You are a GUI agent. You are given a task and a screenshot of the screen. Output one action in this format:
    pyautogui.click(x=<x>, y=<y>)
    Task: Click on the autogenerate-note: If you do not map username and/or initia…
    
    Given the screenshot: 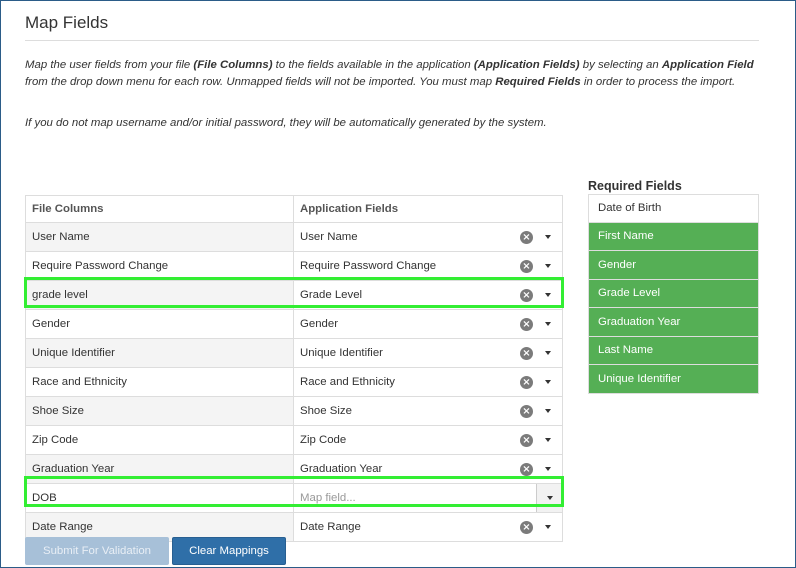 What is the action you would take?
    pyautogui.click(x=392, y=123)
    